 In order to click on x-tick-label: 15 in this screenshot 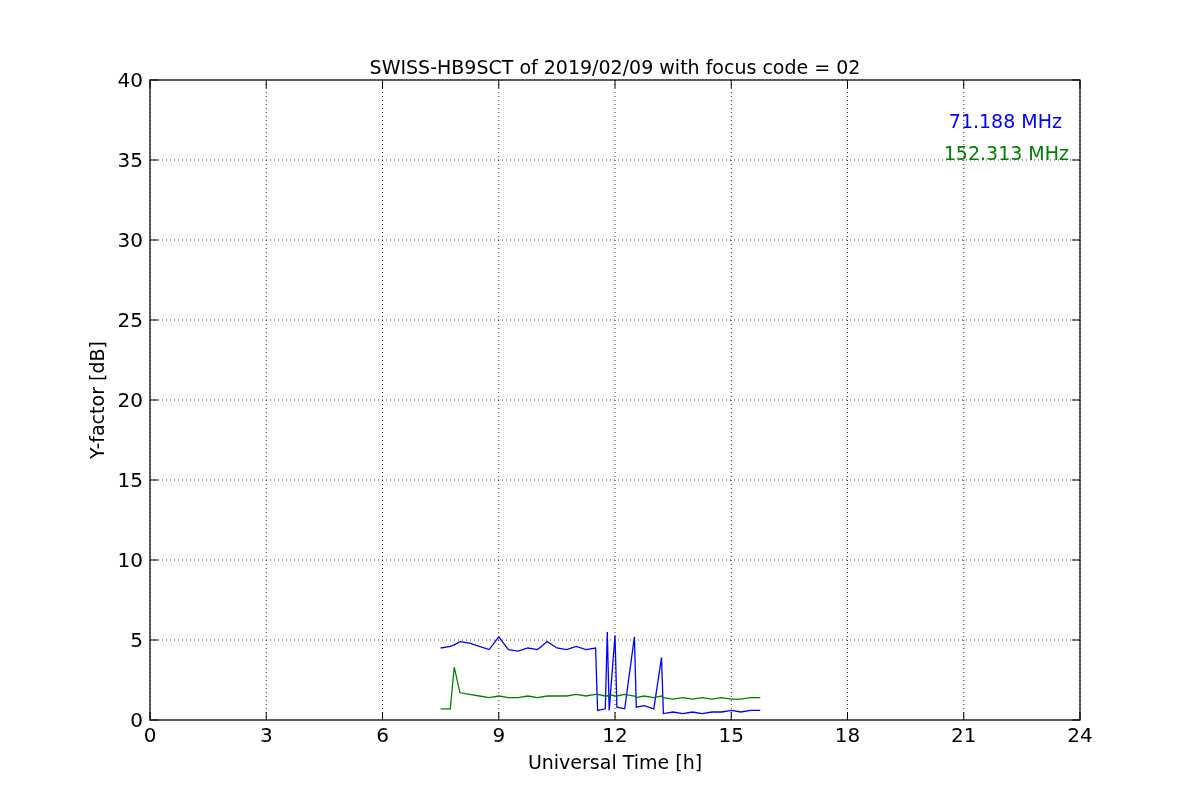, I will do `click(731, 735)`.